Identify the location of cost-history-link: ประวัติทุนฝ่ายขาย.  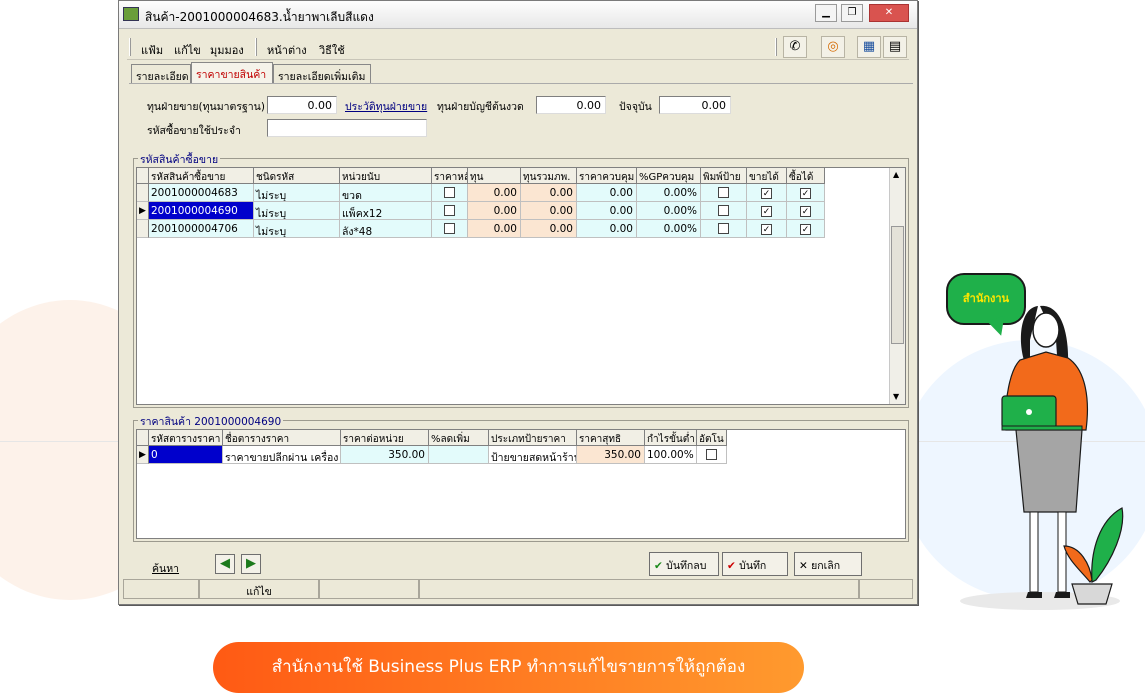
(386, 106).